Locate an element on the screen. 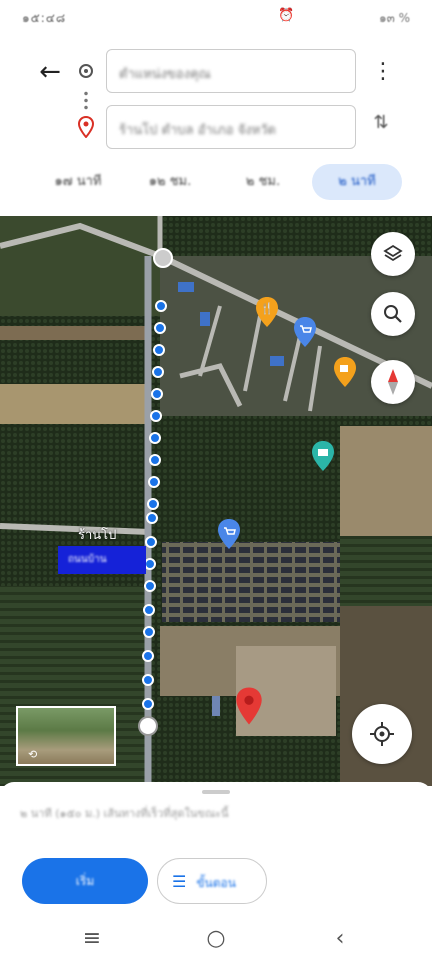 Image resolution: width=432 pixels, height=960 pixels. route-dots-divider is located at coordinates (86, 101).